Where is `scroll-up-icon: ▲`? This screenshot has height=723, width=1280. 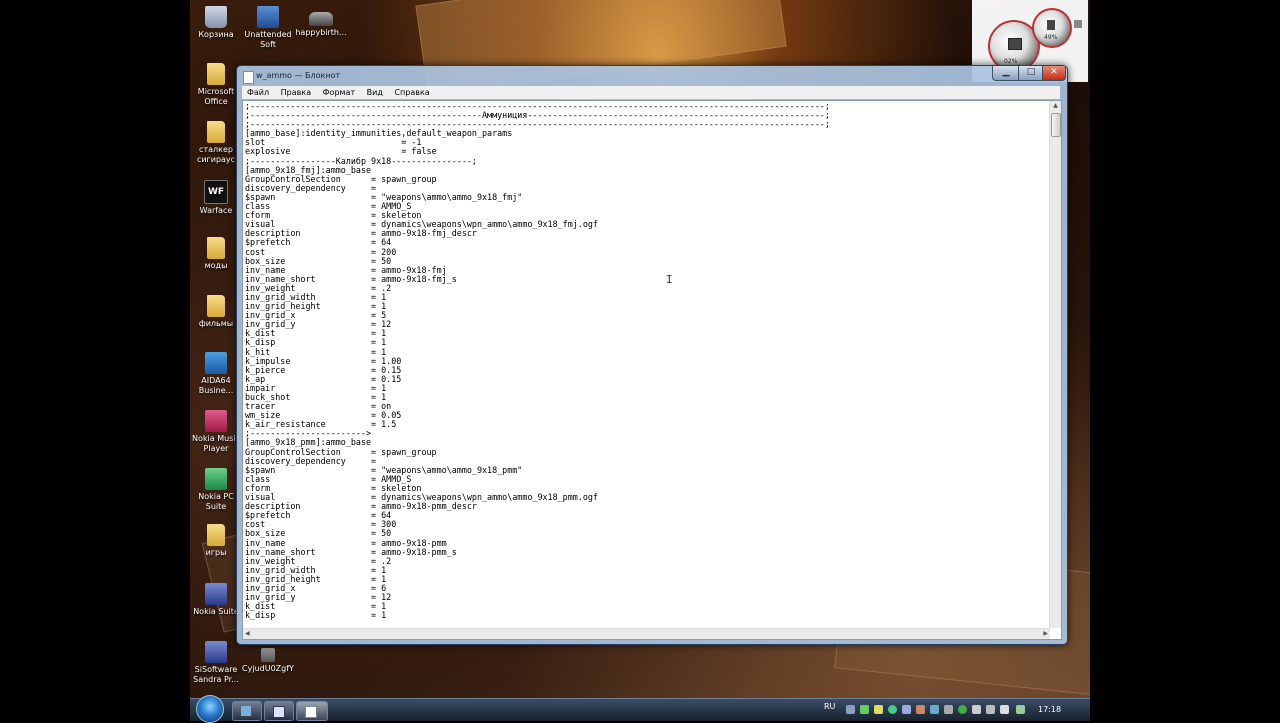
scroll-up-icon: ▲ is located at coordinates (1055, 106).